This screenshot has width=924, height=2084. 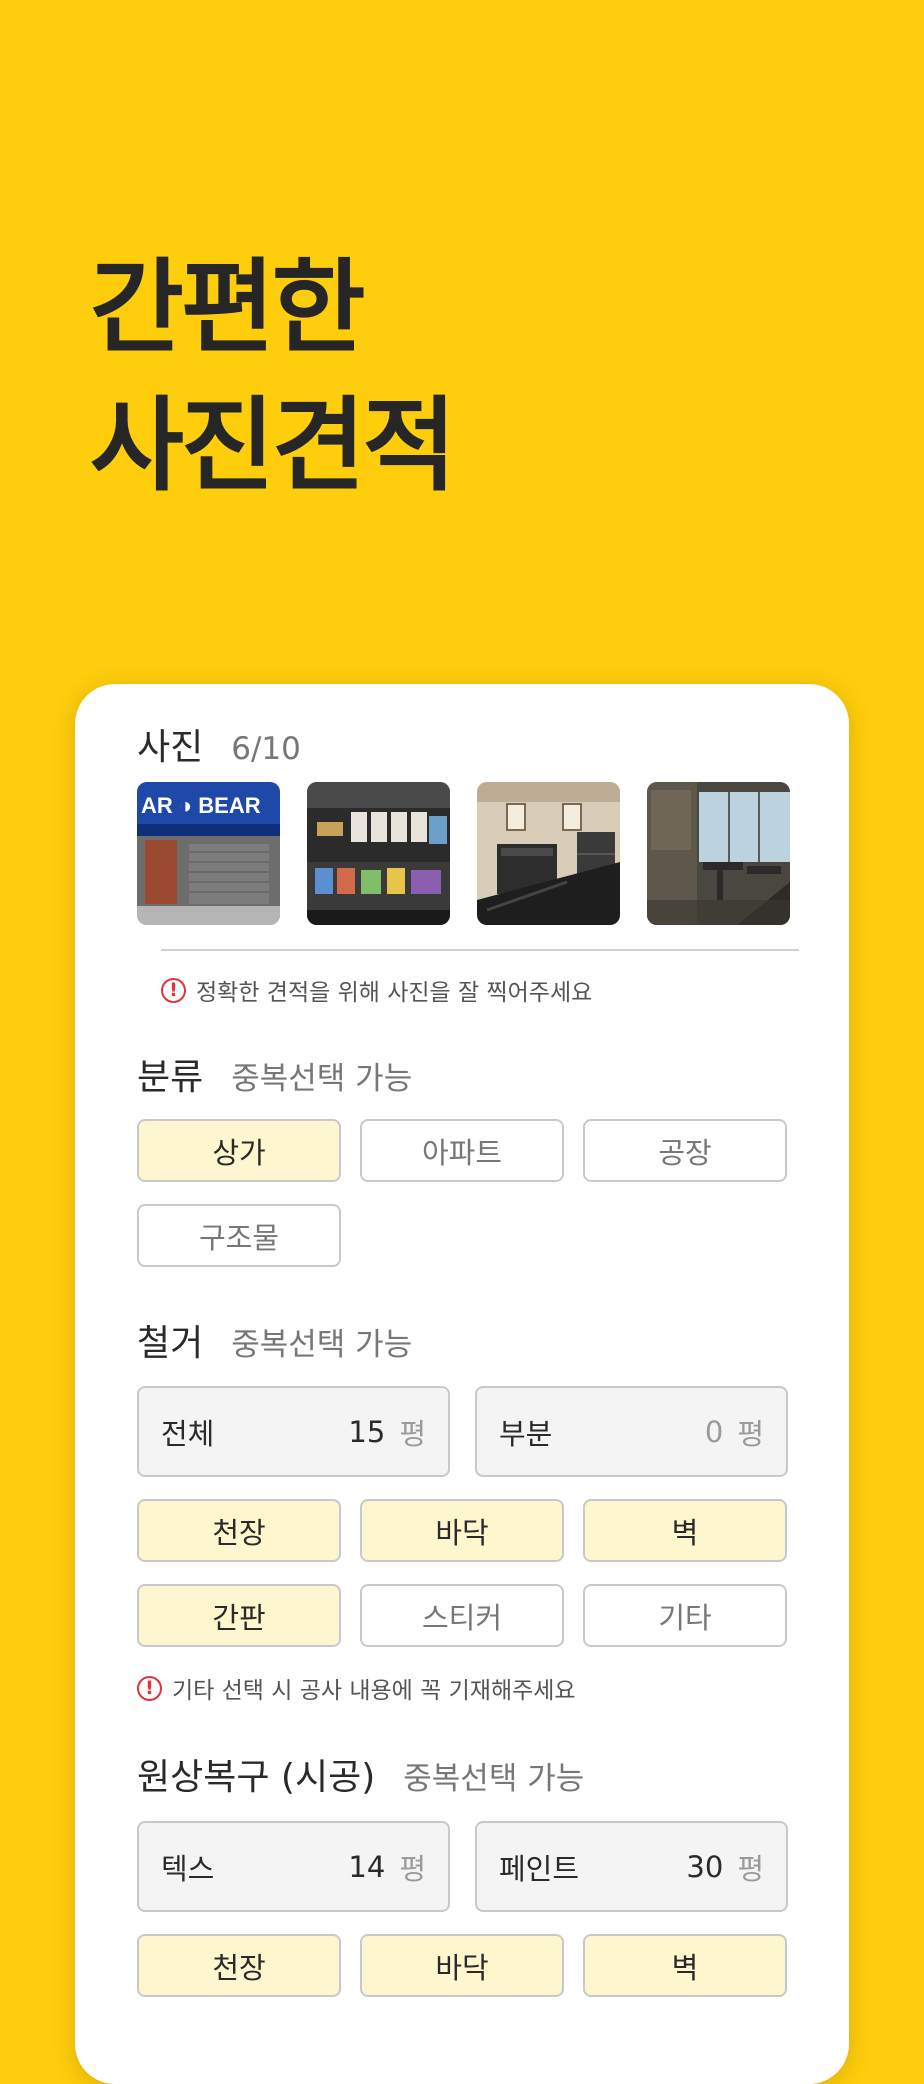 What do you see at coordinates (188, 1868) in the screenshot?
I see `tex-area-label: 텍스` at bounding box center [188, 1868].